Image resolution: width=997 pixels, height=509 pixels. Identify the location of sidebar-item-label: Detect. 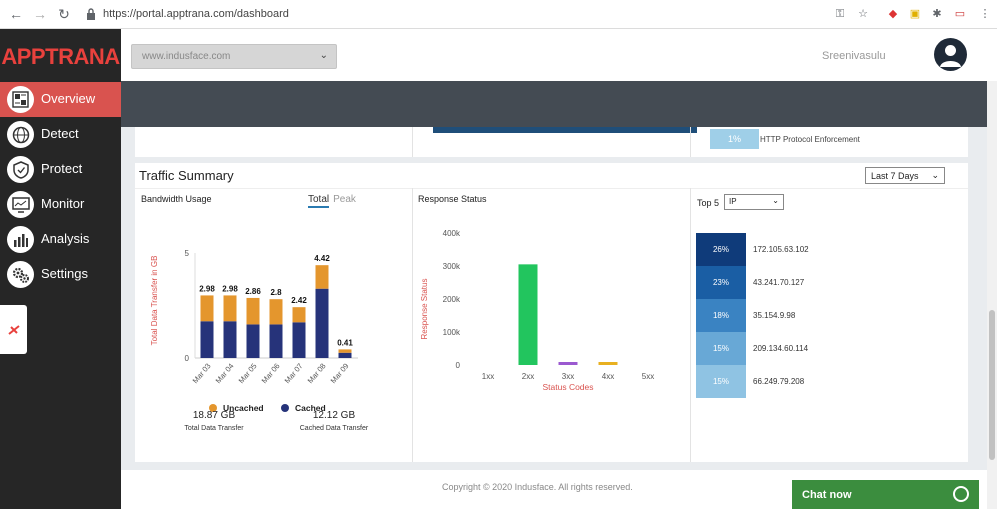
(60, 133).